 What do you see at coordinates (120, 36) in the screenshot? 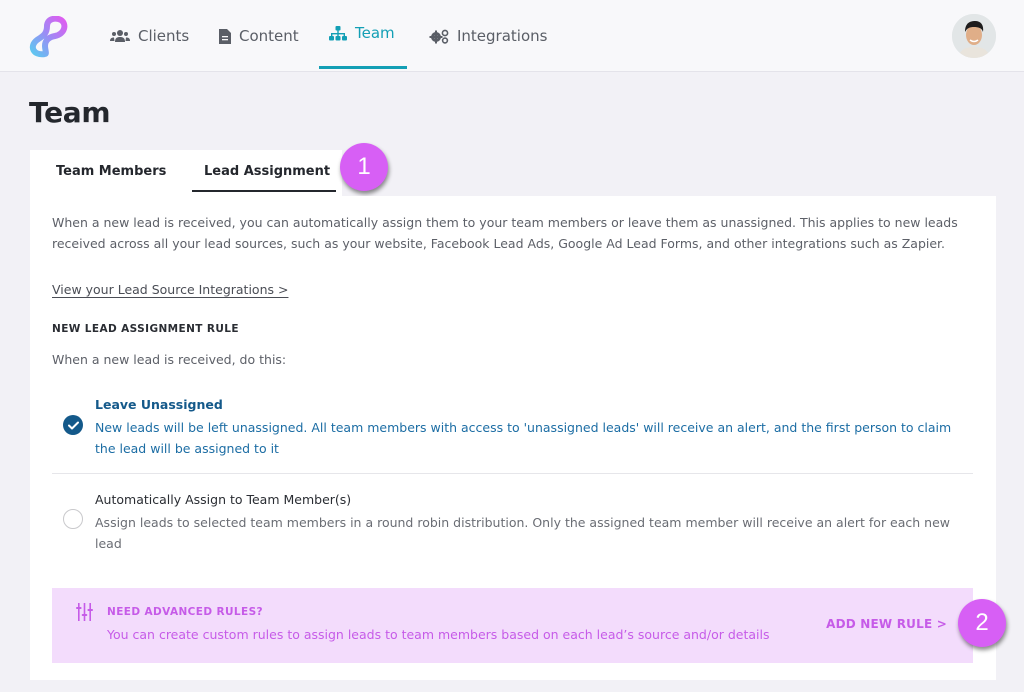
I see `users-icon` at bounding box center [120, 36].